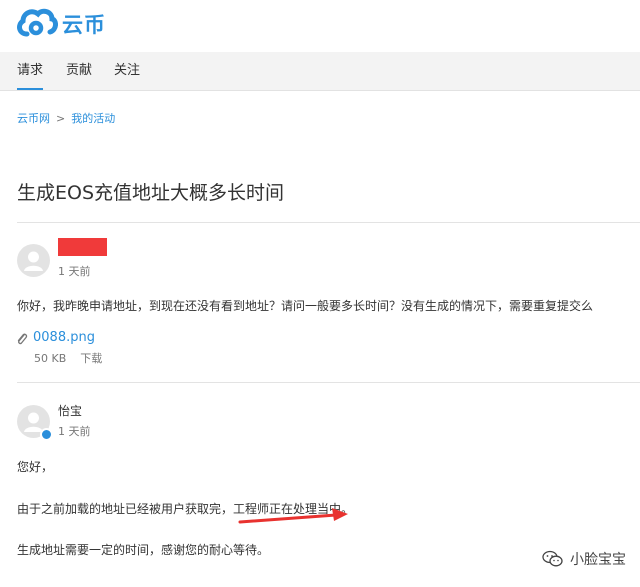  What do you see at coordinates (328, 382) in the screenshot?
I see `post-divider` at bounding box center [328, 382].